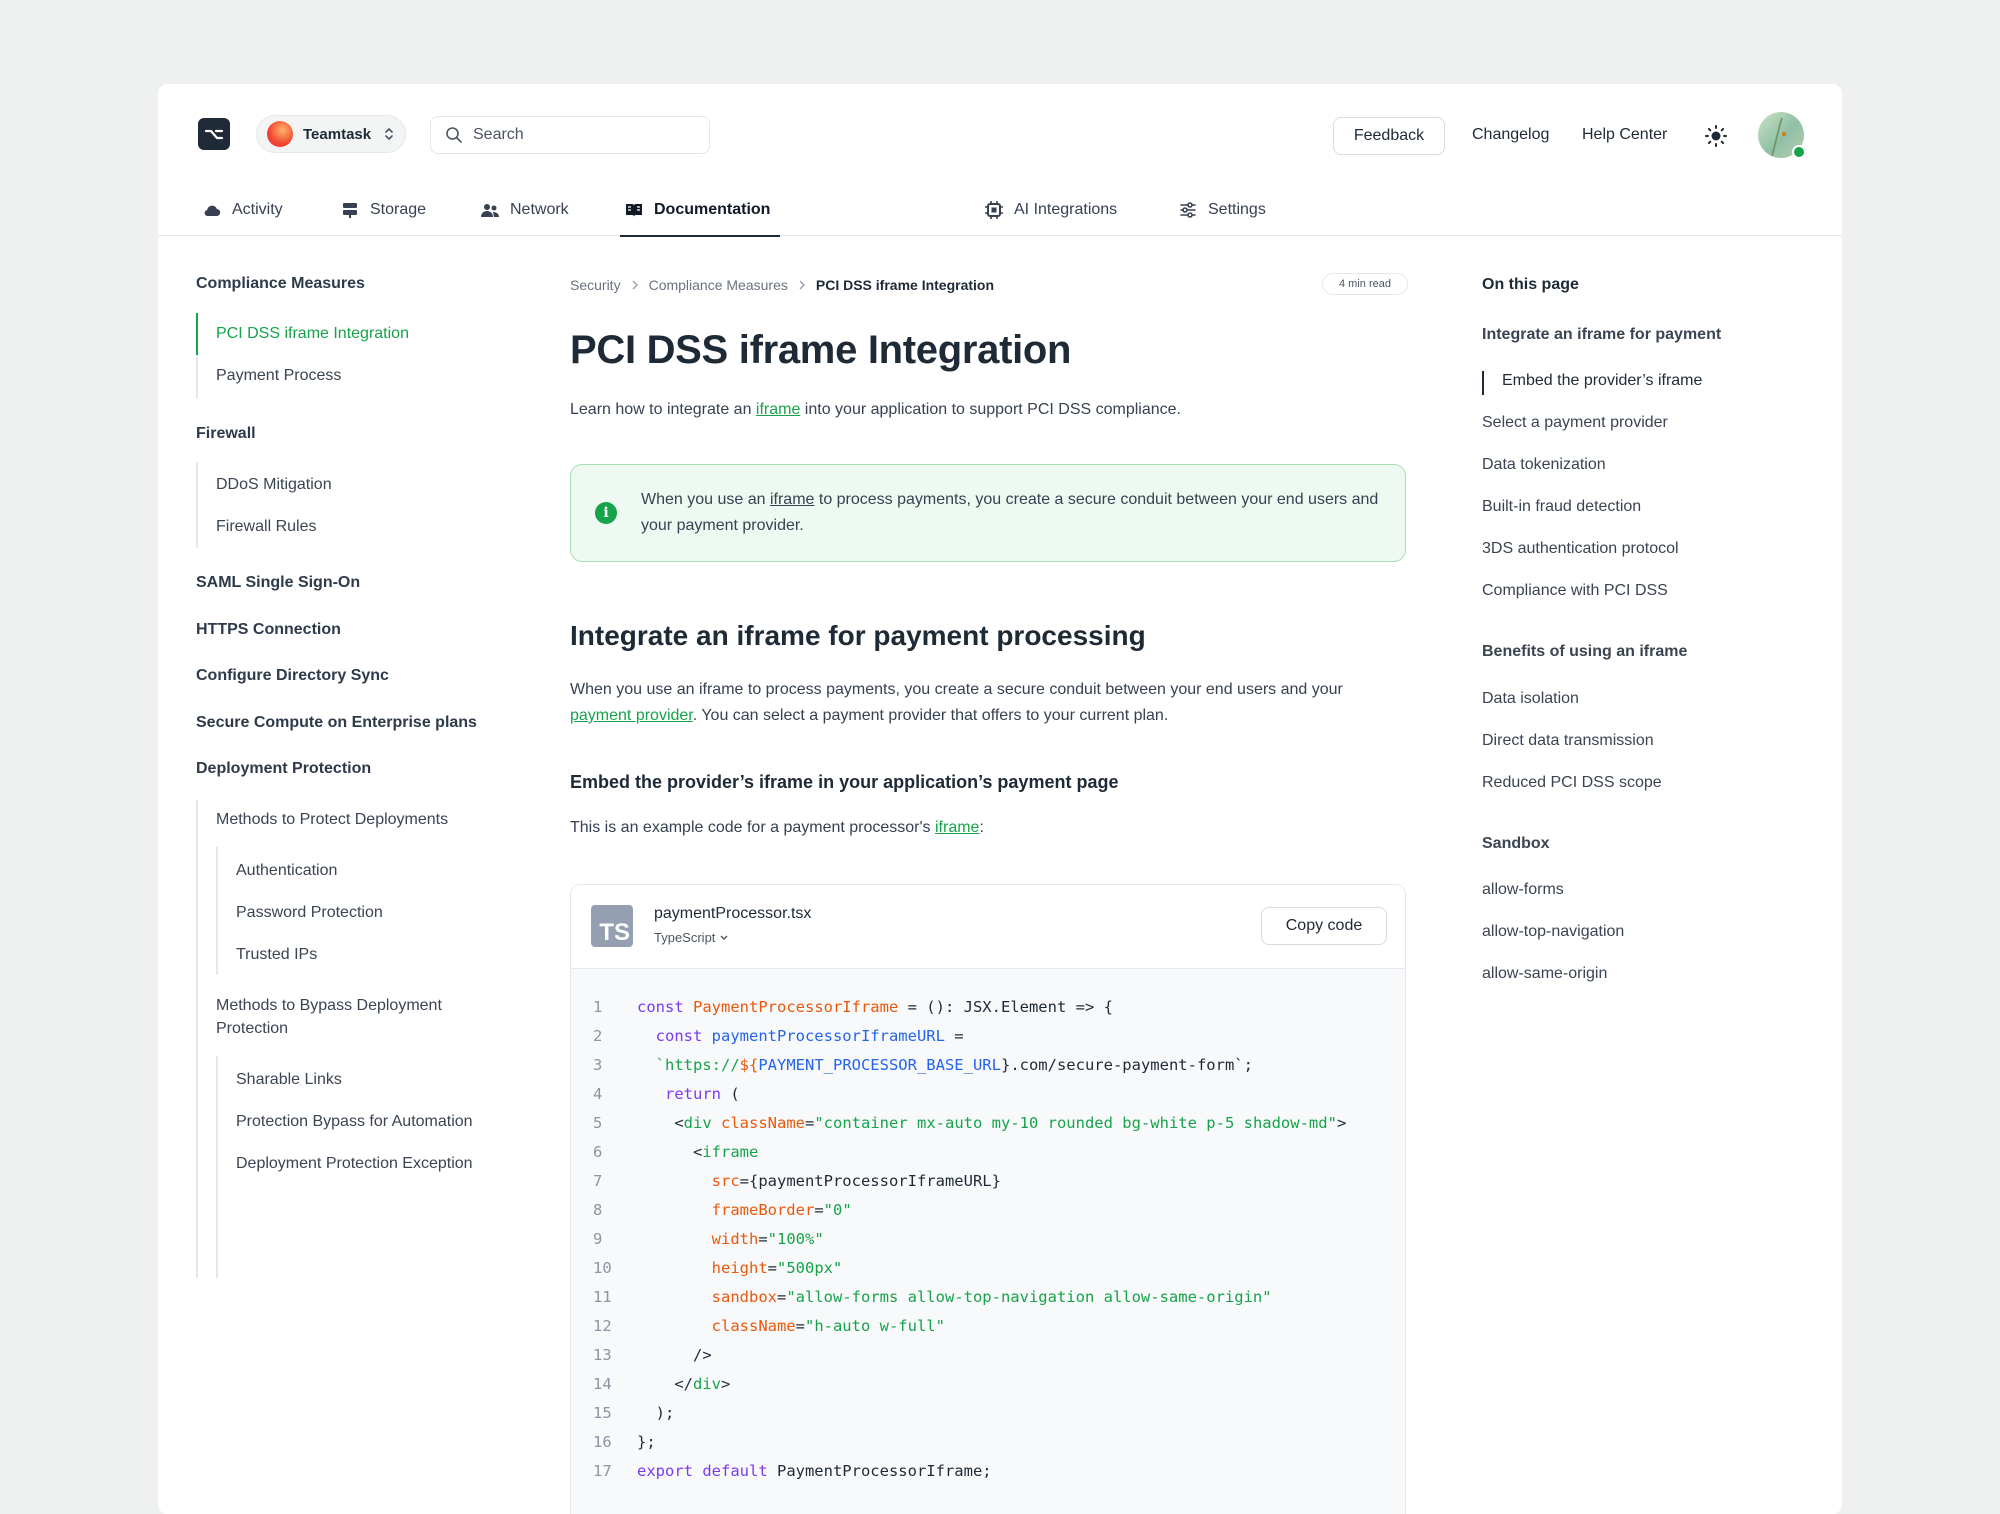 This screenshot has width=2000, height=1514. I want to click on code-token: paymentProcessorIframeURL, so click(828, 1036).